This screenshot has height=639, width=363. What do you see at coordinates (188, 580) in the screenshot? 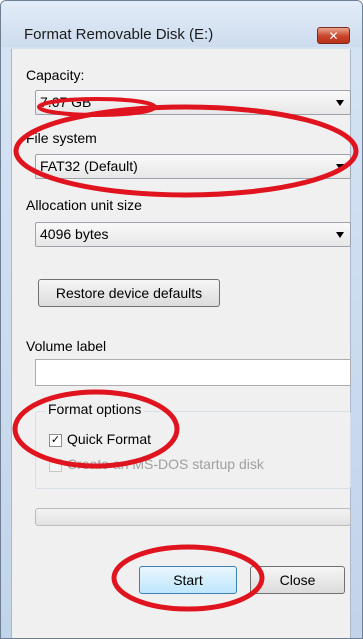
I see `start-button: Start` at bounding box center [188, 580].